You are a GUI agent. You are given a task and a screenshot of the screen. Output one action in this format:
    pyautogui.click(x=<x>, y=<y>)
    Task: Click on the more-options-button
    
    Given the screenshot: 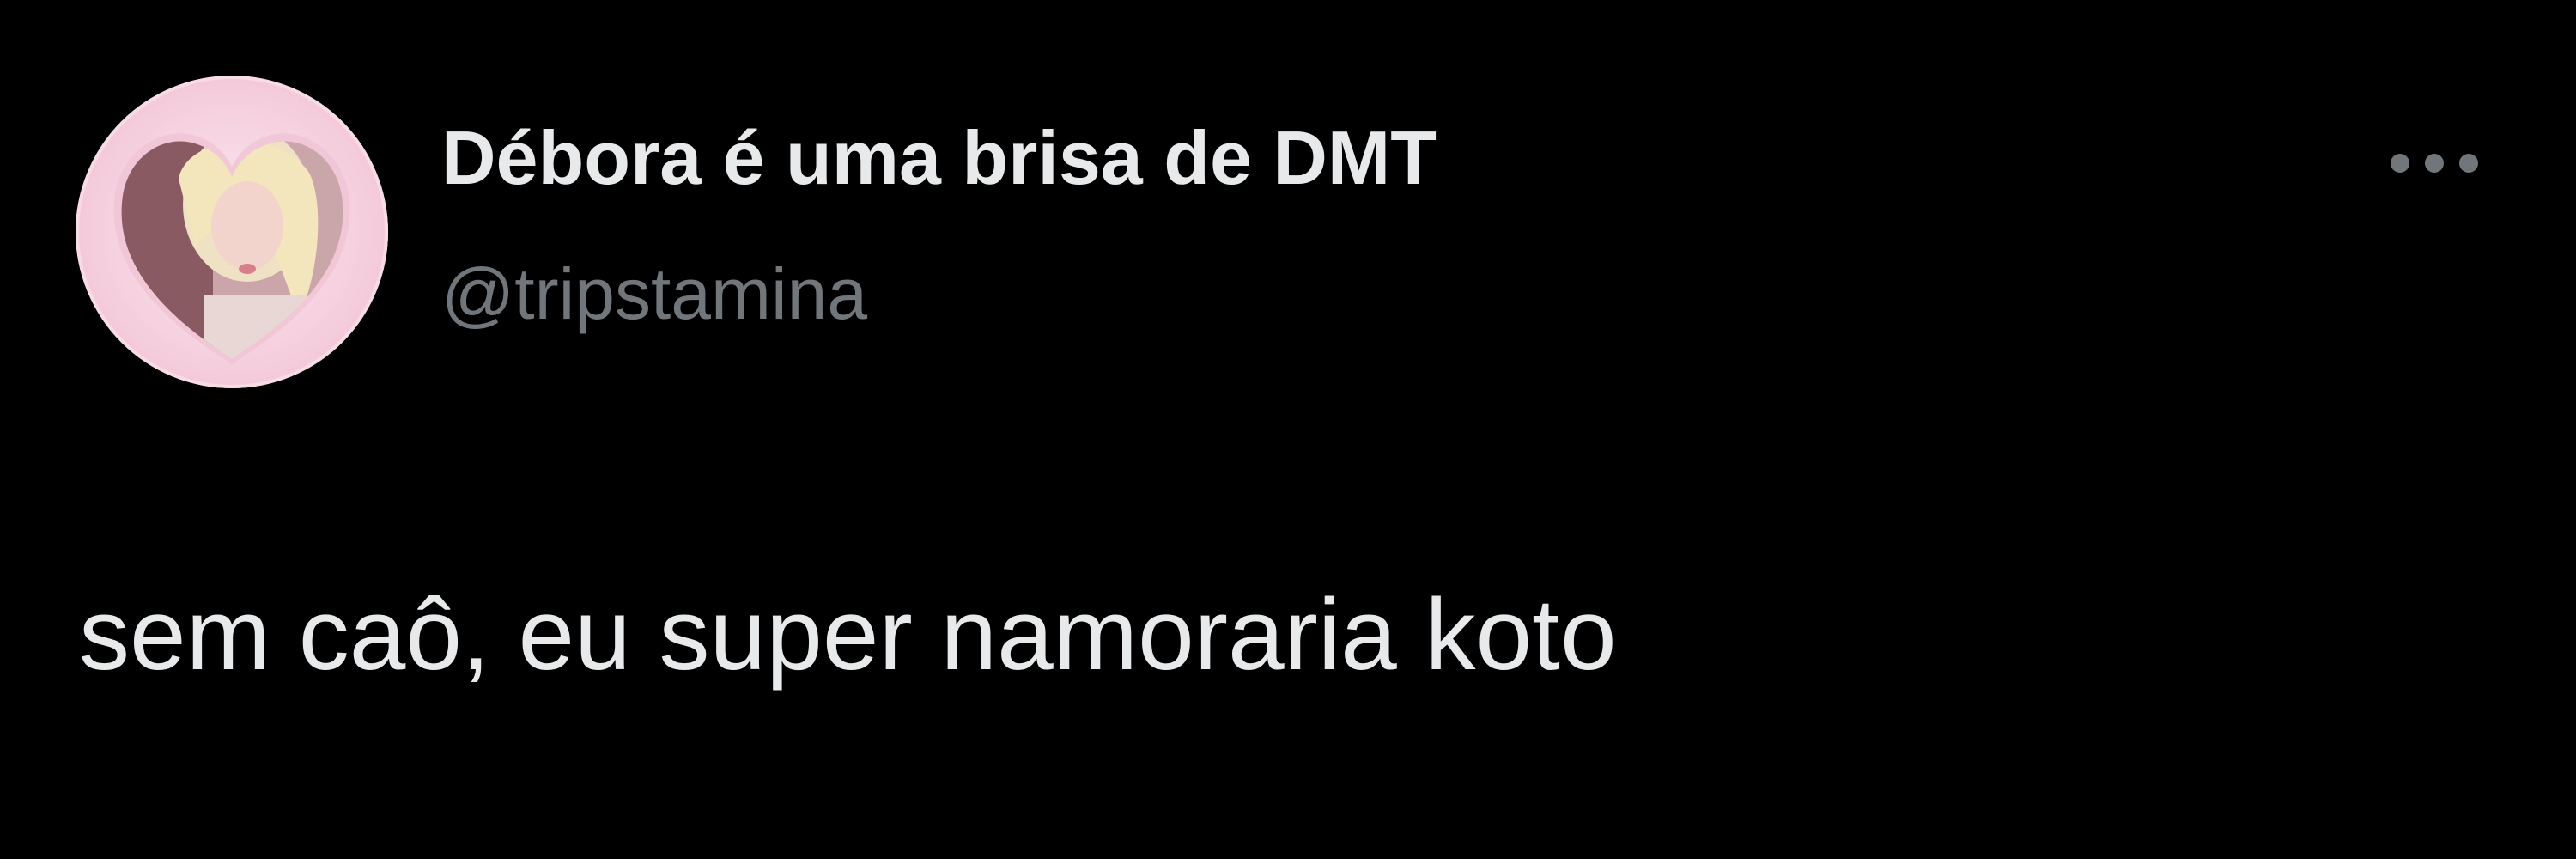 What is the action you would take?
    pyautogui.click(x=2434, y=163)
    